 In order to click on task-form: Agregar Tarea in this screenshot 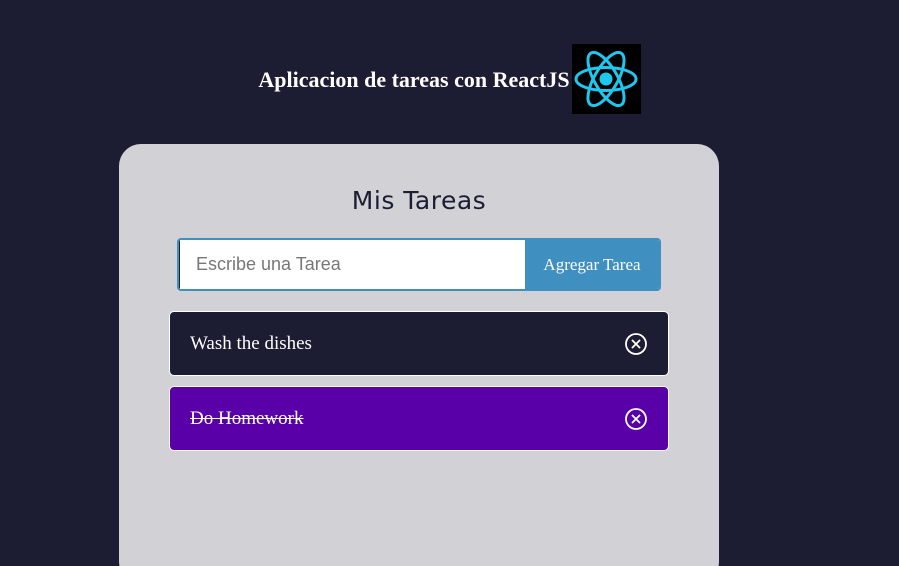, I will do `click(419, 264)`.